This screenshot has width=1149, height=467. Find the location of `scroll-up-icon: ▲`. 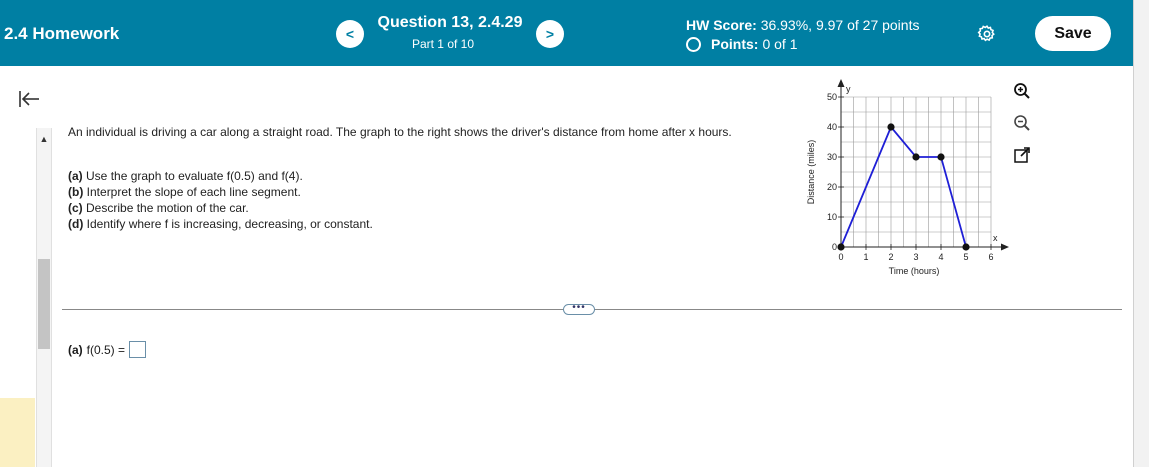

scroll-up-icon: ▲ is located at coordinates (44, 139).